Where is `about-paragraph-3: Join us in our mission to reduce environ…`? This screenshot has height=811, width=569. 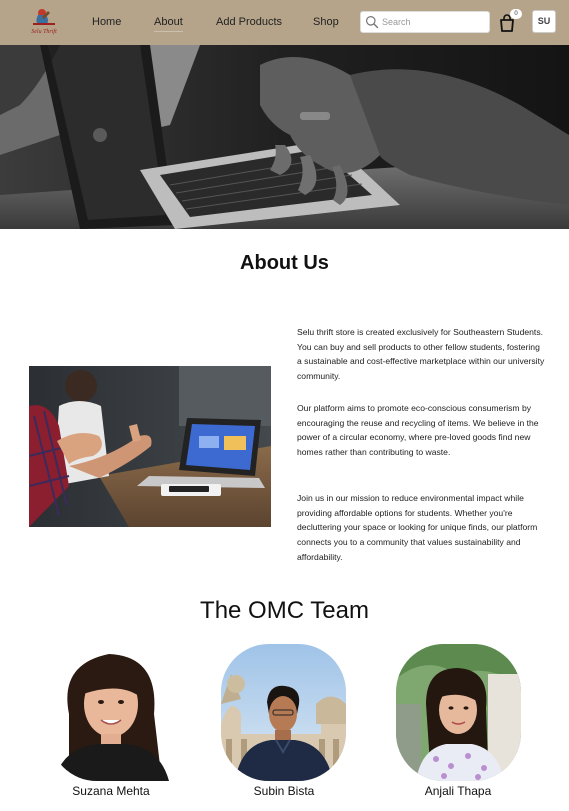 about-paragraph-3: Join us in our mission to reduce environ… is located at coordinates (417, 527).